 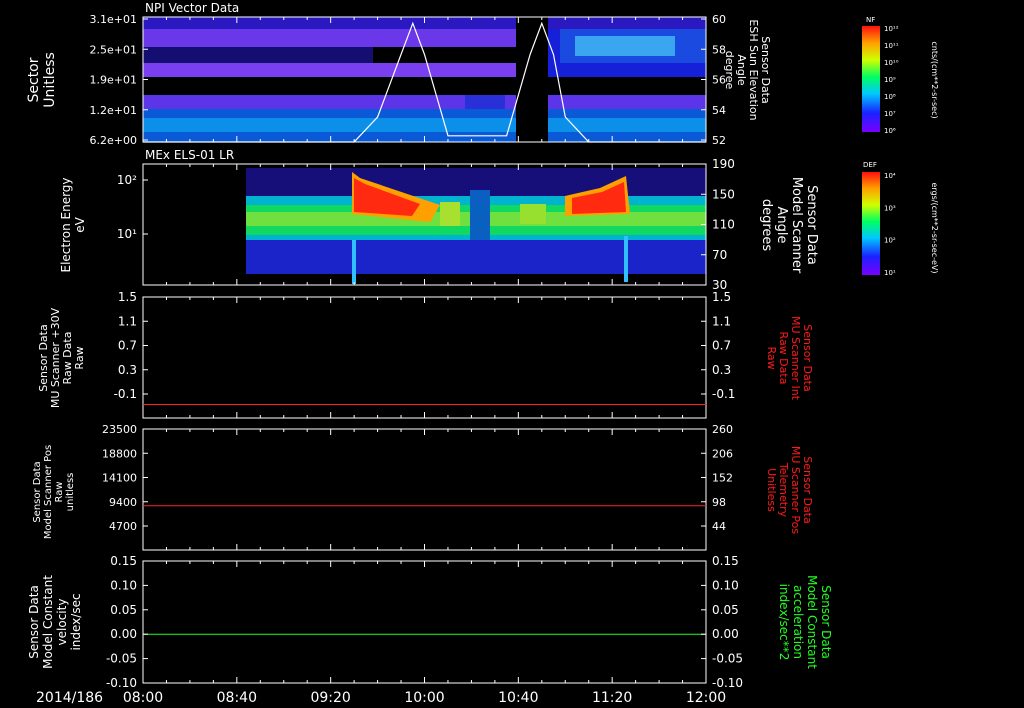 What do you see at coordinates (424, 80) in the screenshot?
I see `npi-spectrogram` at bounding box center [424, 80].